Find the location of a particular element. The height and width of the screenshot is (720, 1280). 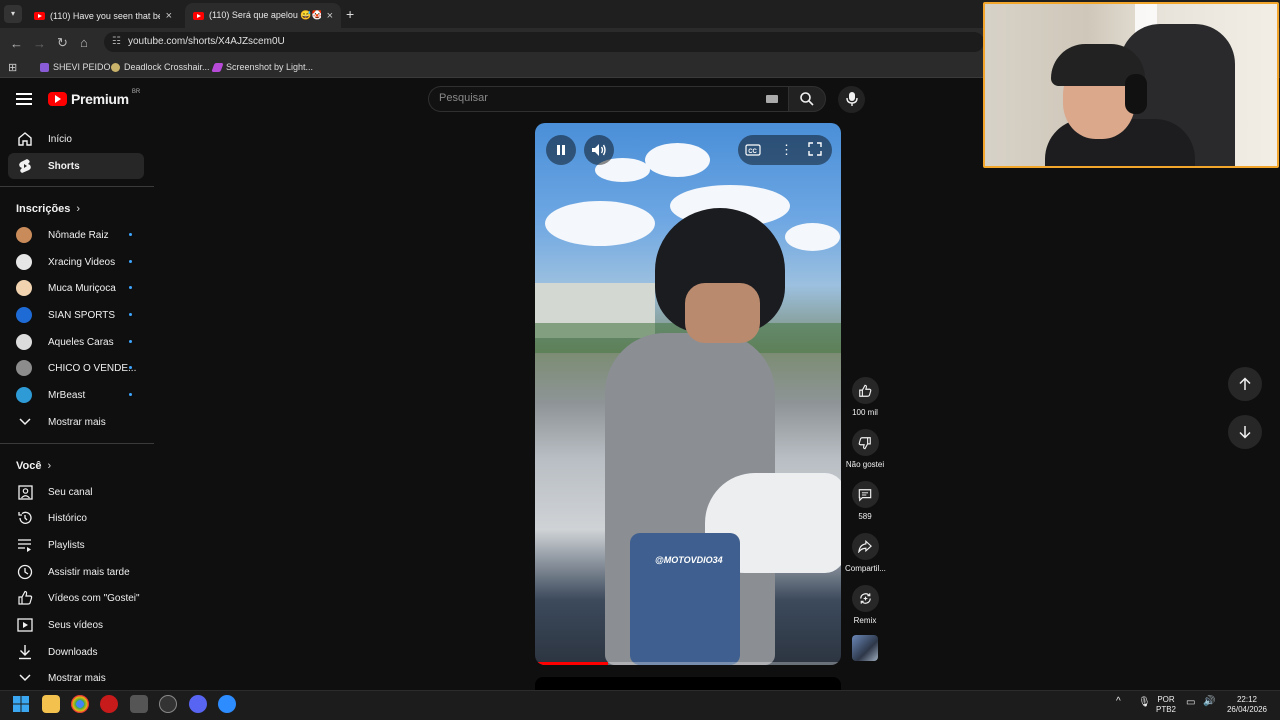

sidebar-item-subscription: MrBeast is located at coordinates (76, 395).